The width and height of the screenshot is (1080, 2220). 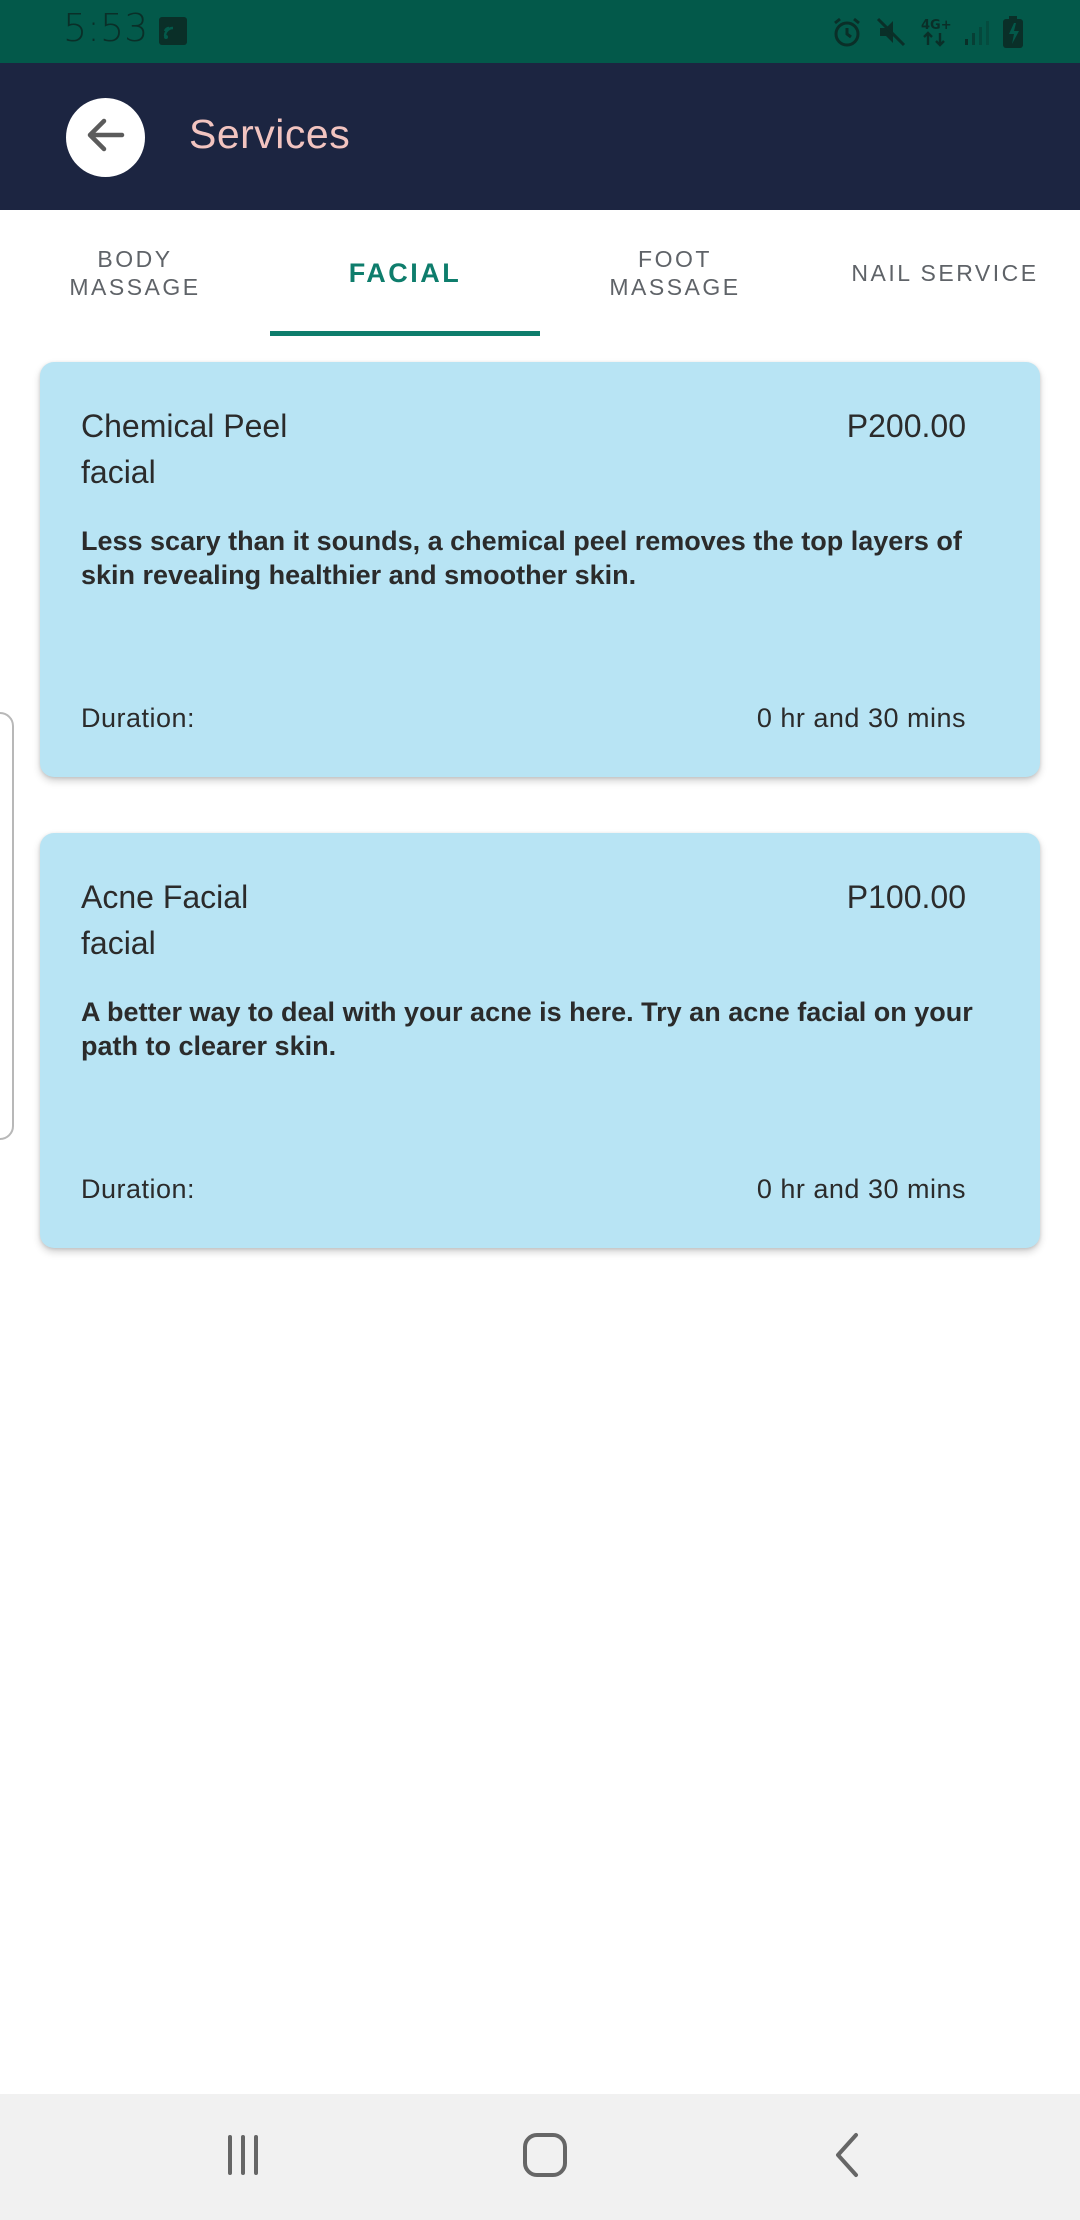 What do you see at coordinates (891, 32) in the screenshot?
I see `mute-icon` at bounding box center [891, 32].